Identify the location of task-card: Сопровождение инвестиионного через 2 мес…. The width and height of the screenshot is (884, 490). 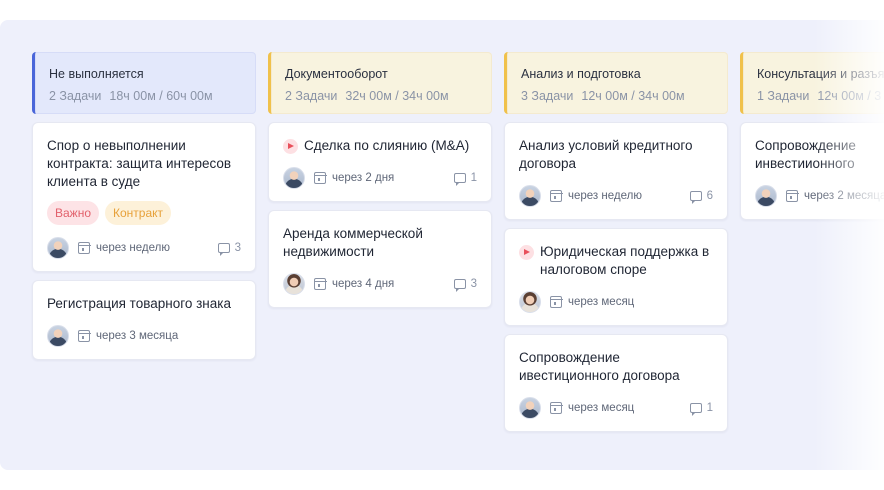
(812, 171).